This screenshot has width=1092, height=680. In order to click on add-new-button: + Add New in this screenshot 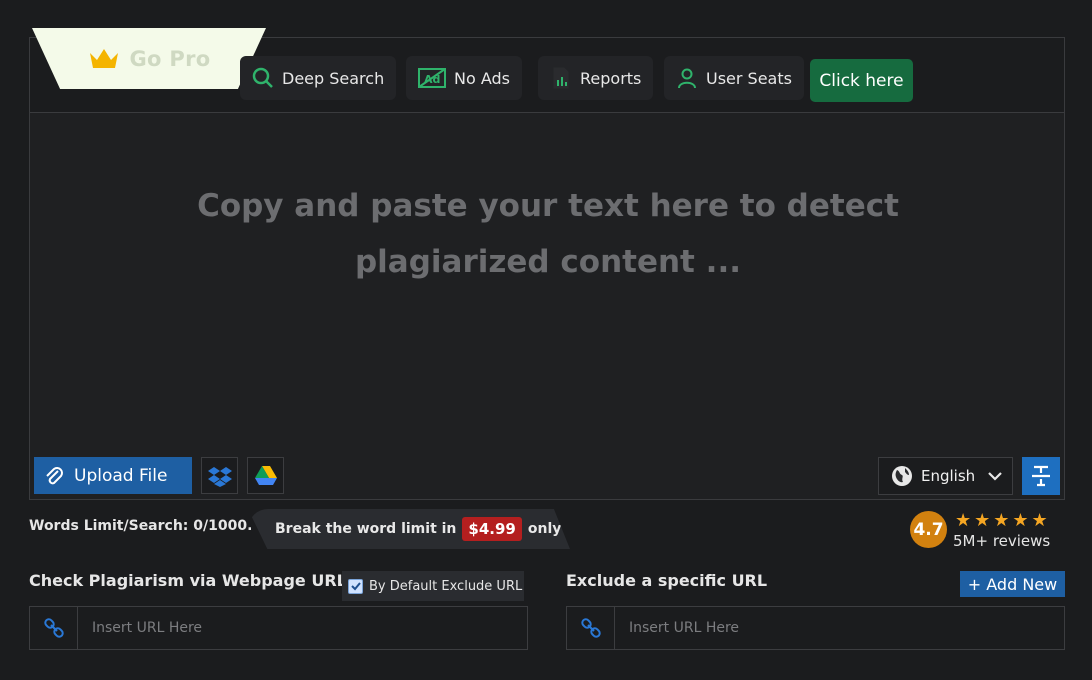, I will do `click(1012, 584)`.